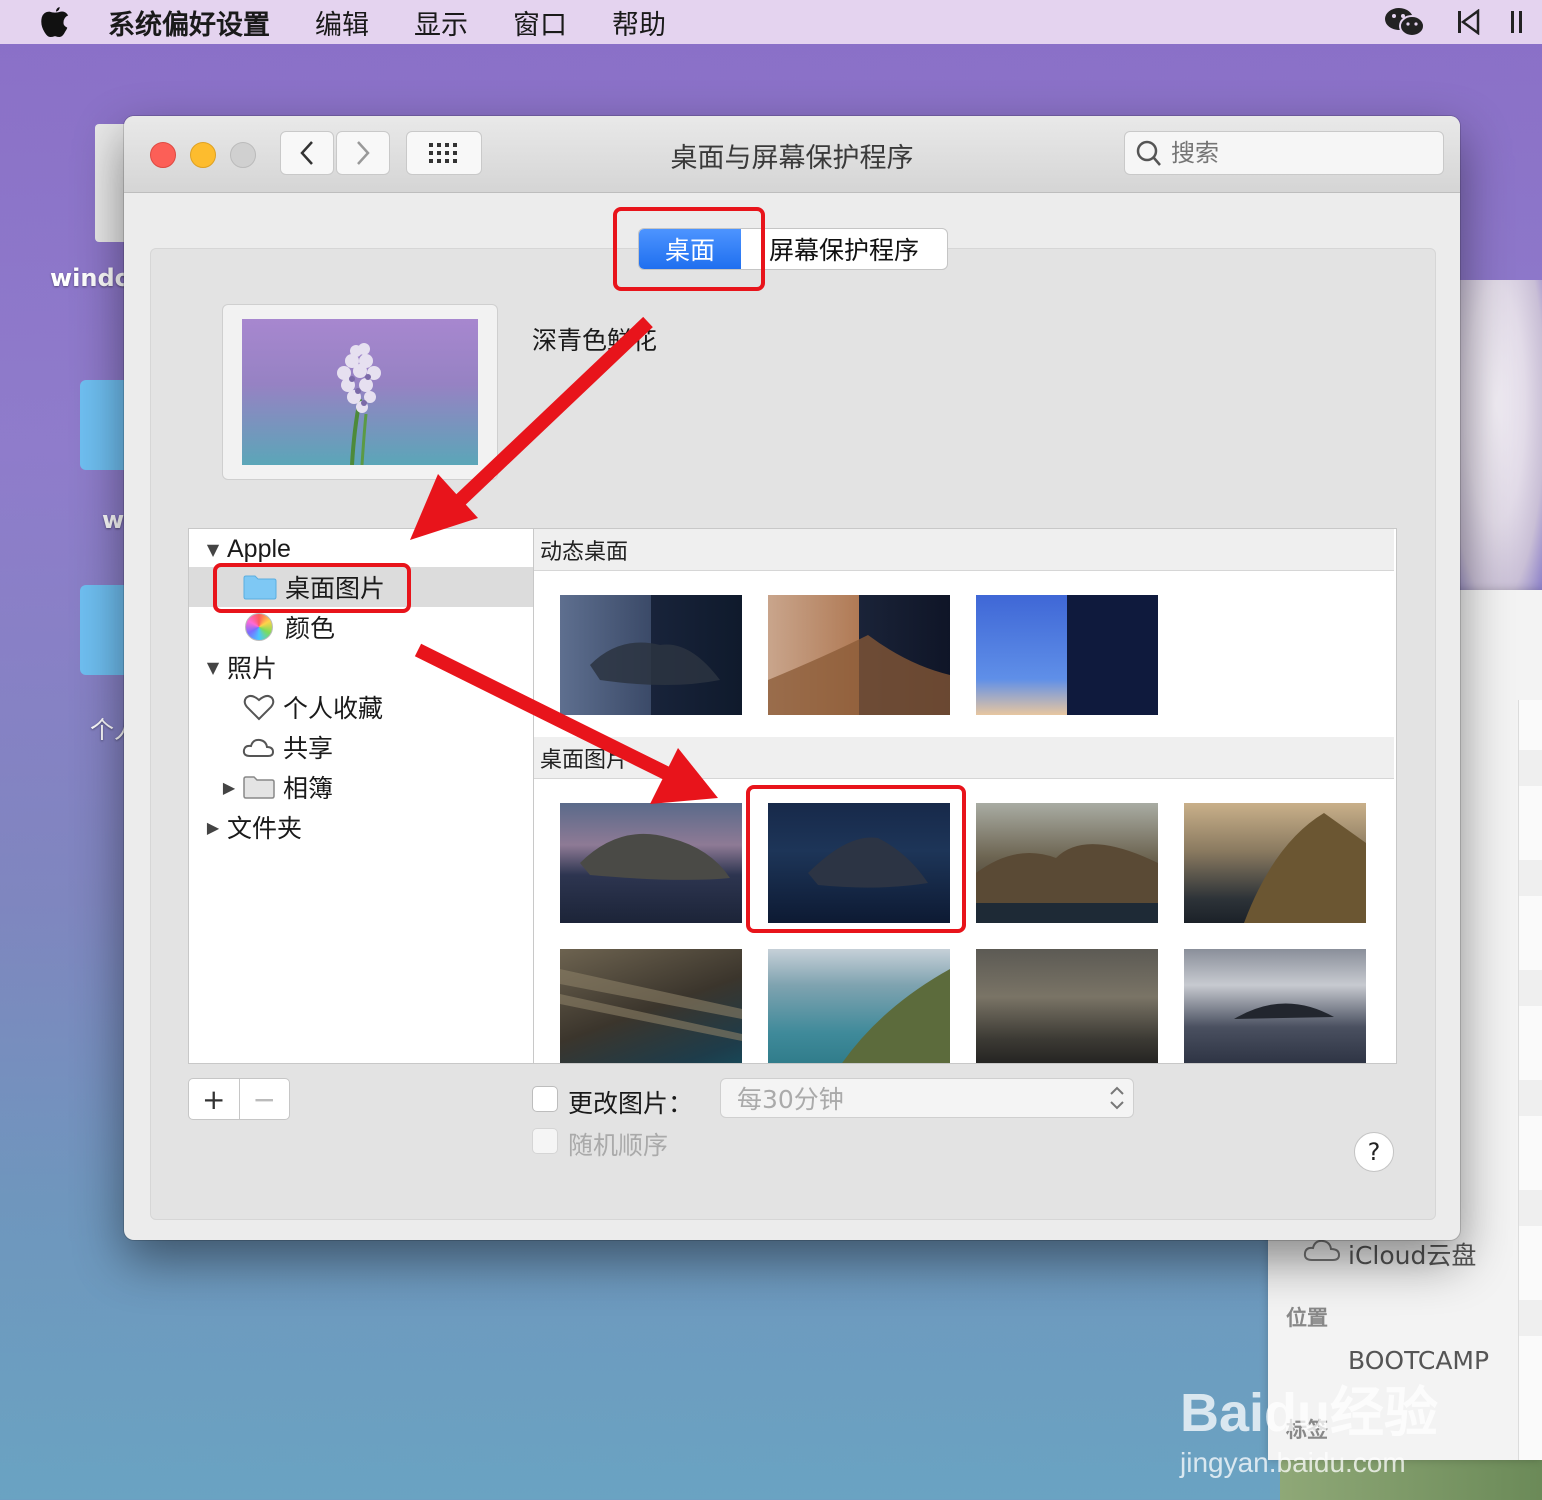 This screenshot has height=1500, width=1542. Describe the element at coordinates (564, 560) in the screenshot. I see `annotation-arrows` at that location.